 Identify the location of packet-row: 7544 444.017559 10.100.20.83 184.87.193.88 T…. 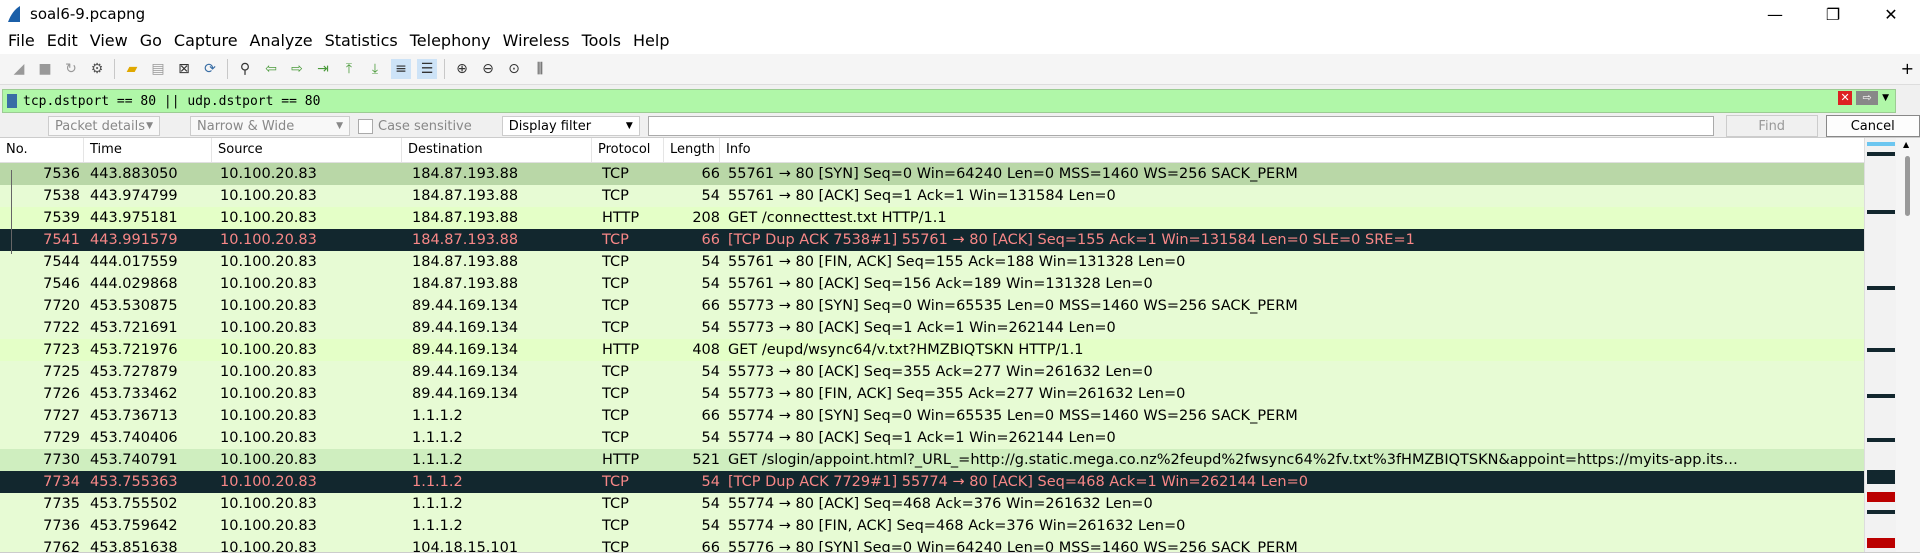
(932, 262).